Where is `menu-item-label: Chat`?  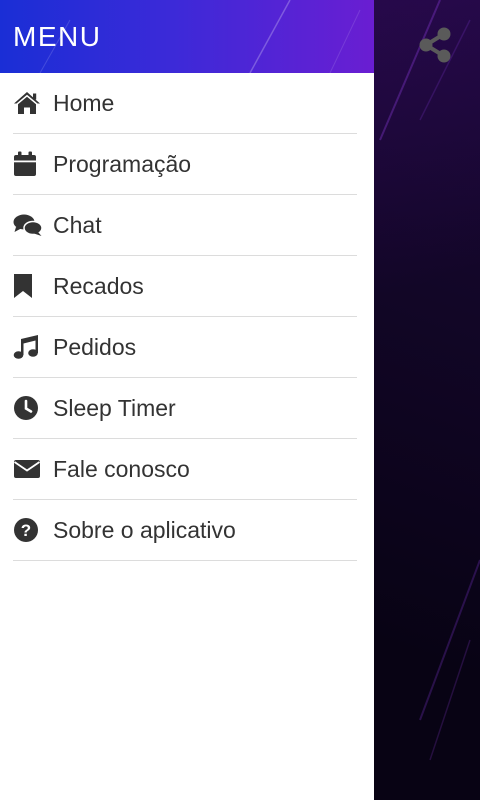
menu-item-label: Chat is located at coordinates (77, 225).